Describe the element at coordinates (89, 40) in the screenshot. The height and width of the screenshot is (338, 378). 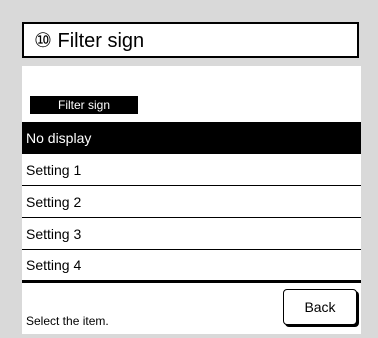
I see `page-title-text: ⑩ Filter sign` at that location.